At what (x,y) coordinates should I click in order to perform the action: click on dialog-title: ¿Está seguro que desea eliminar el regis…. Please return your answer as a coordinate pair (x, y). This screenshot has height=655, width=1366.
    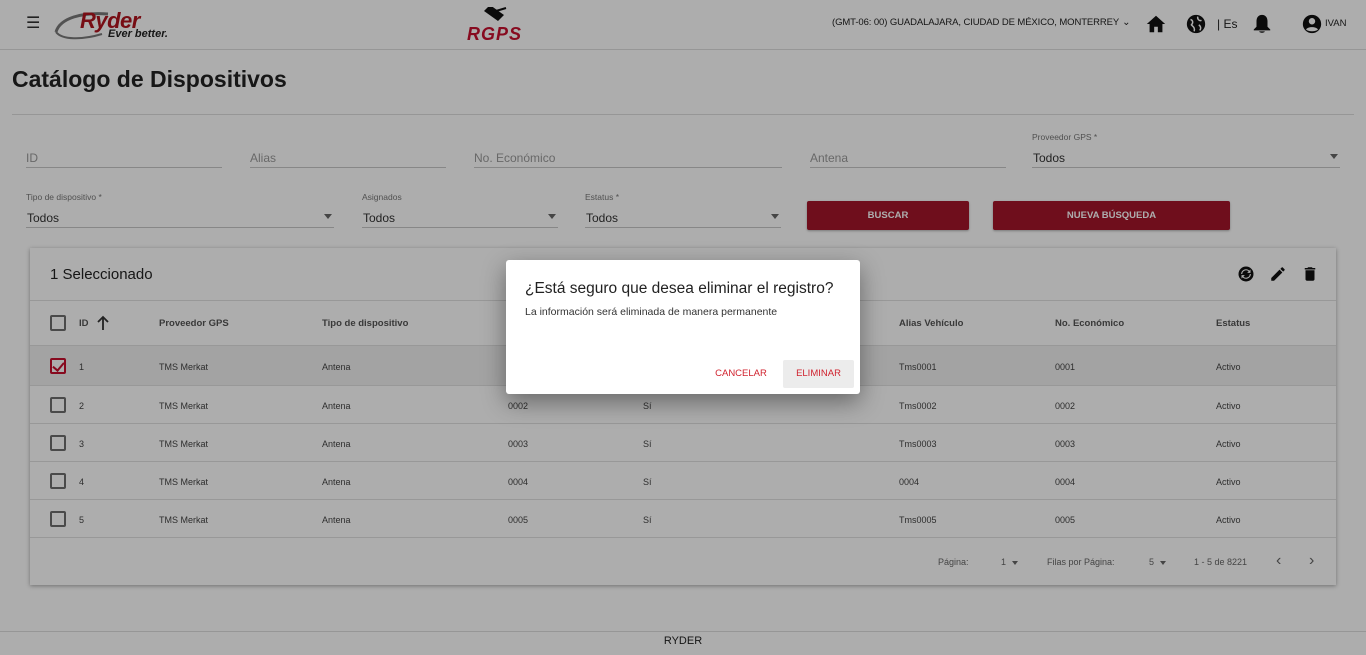
    Looking at the image, I should click on (679, 288).